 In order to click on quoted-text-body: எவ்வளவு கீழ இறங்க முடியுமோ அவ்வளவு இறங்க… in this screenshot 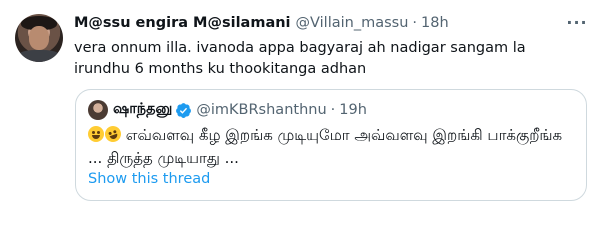, I will do `click(325, 146)`.